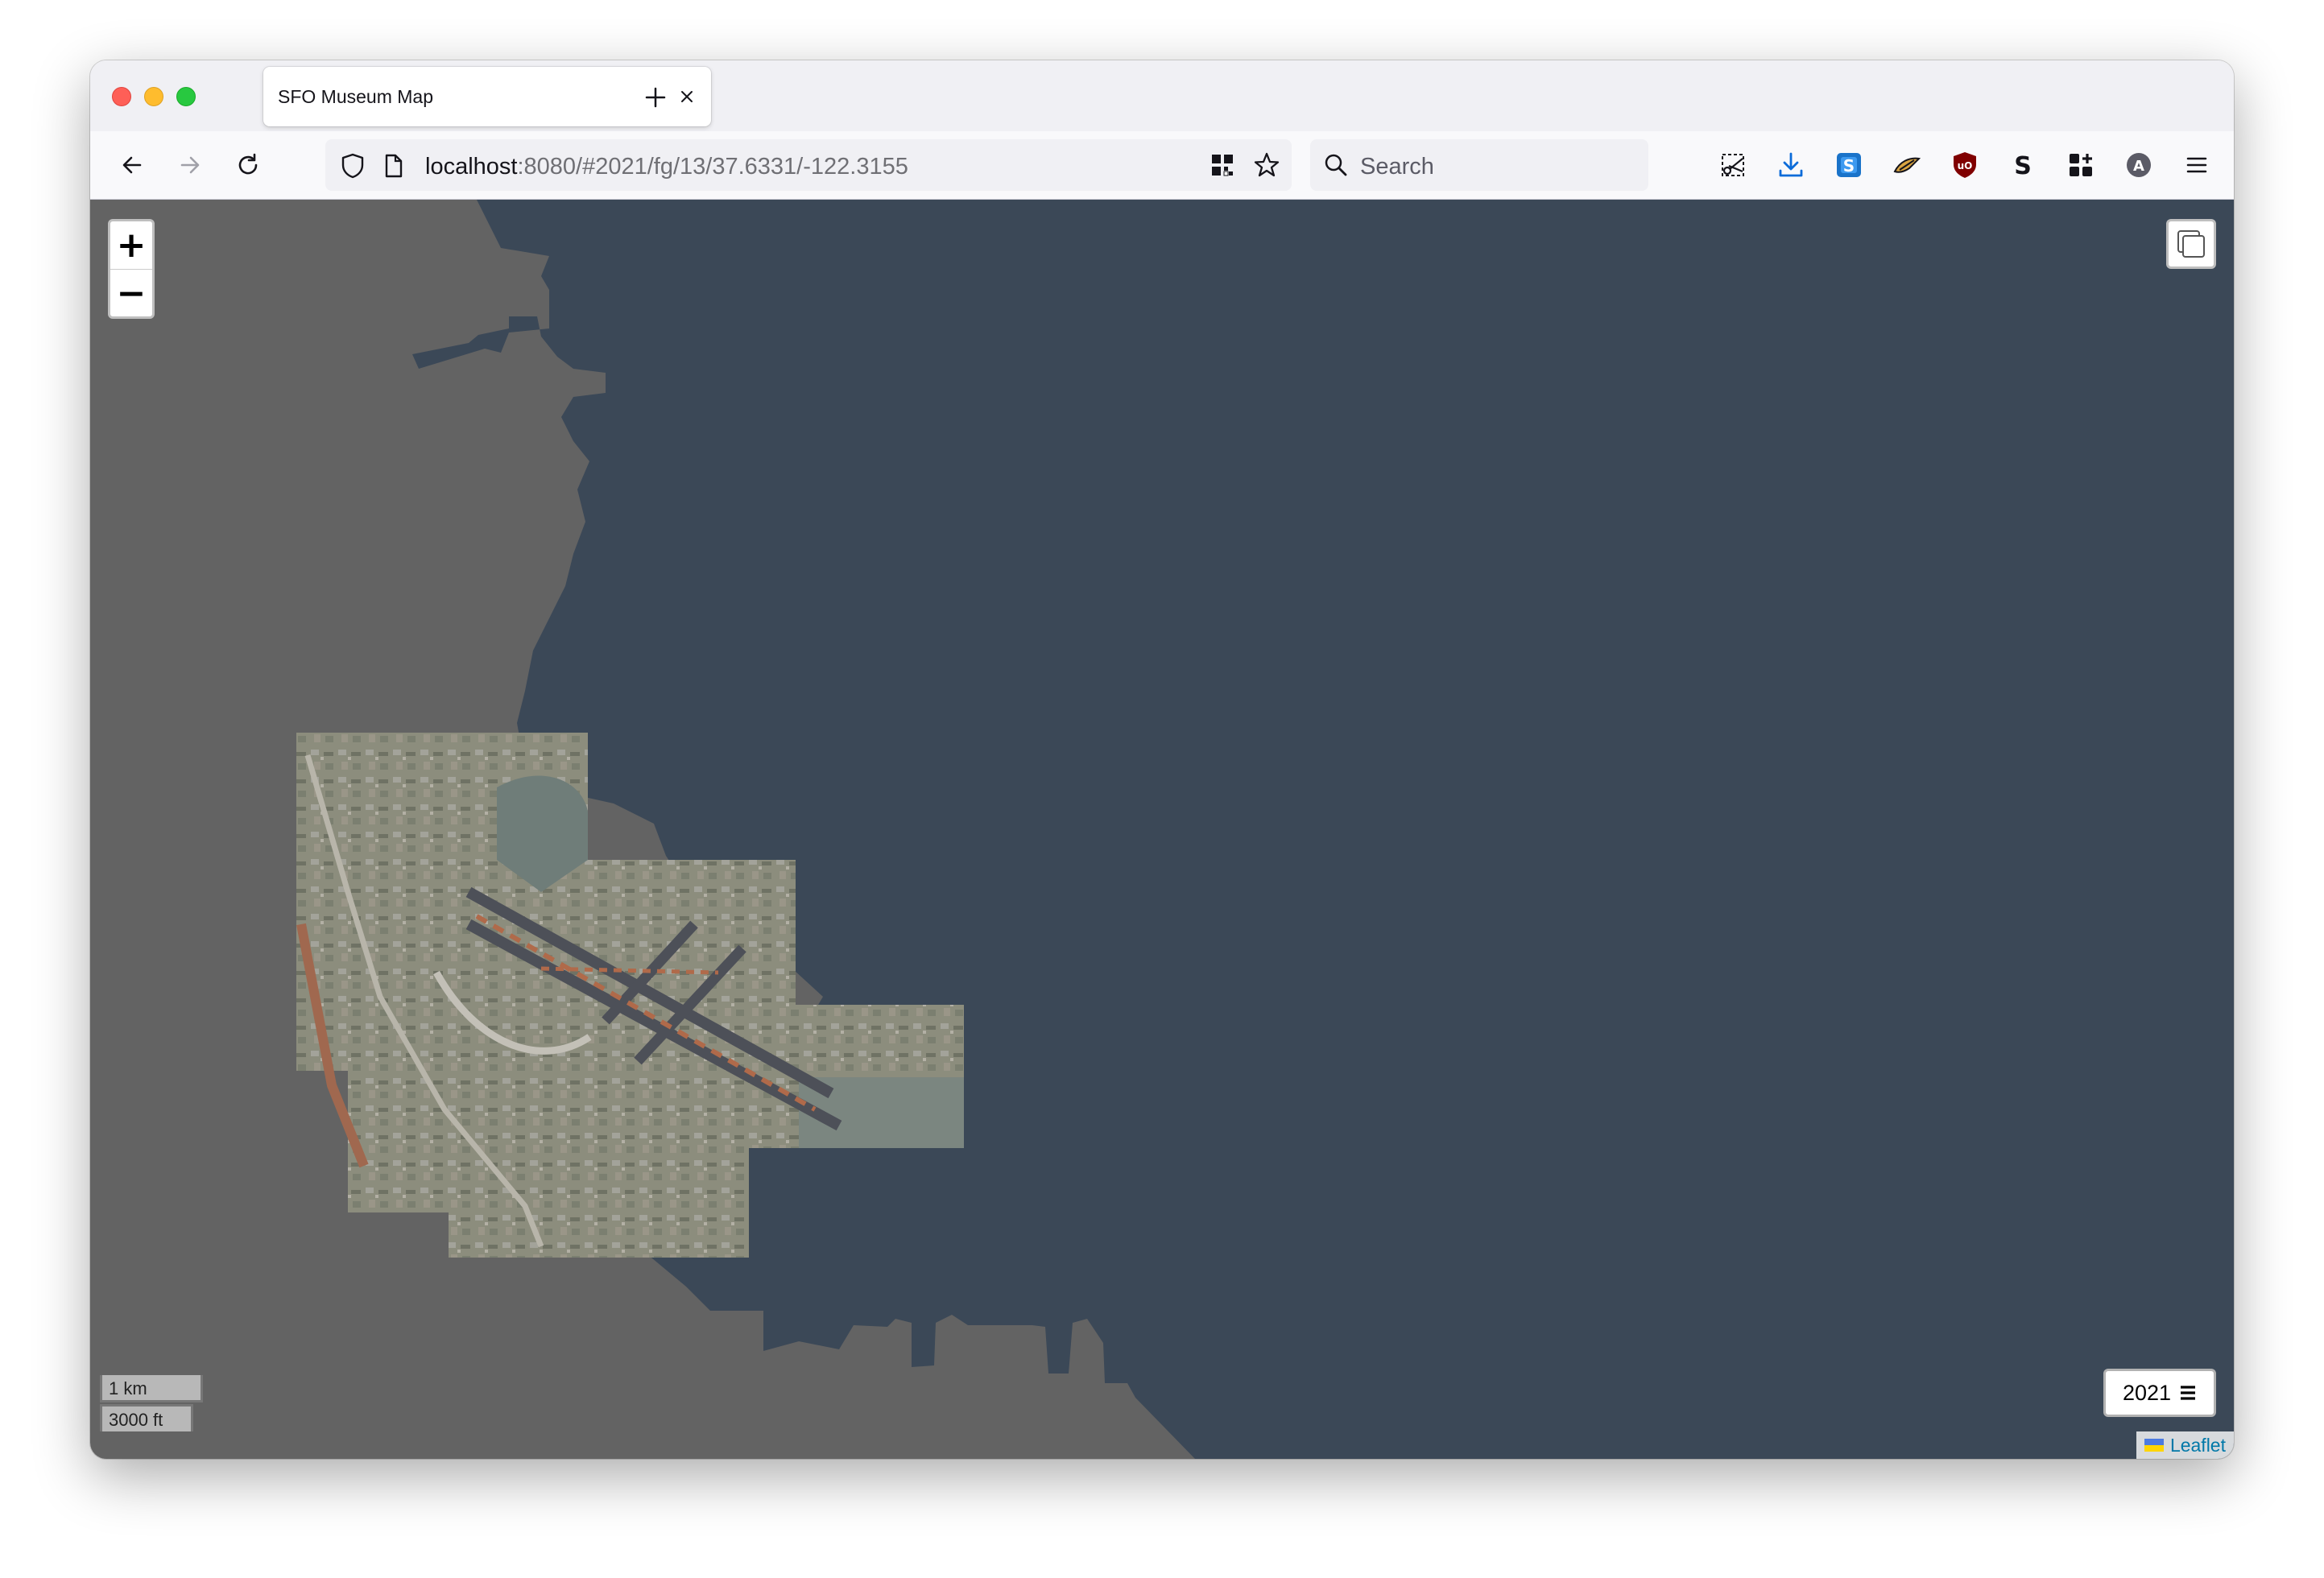 The height and width of the screenshot is (1578, 2324). I want to click on ublock-origin-icon: uO, so click(1965, 165).